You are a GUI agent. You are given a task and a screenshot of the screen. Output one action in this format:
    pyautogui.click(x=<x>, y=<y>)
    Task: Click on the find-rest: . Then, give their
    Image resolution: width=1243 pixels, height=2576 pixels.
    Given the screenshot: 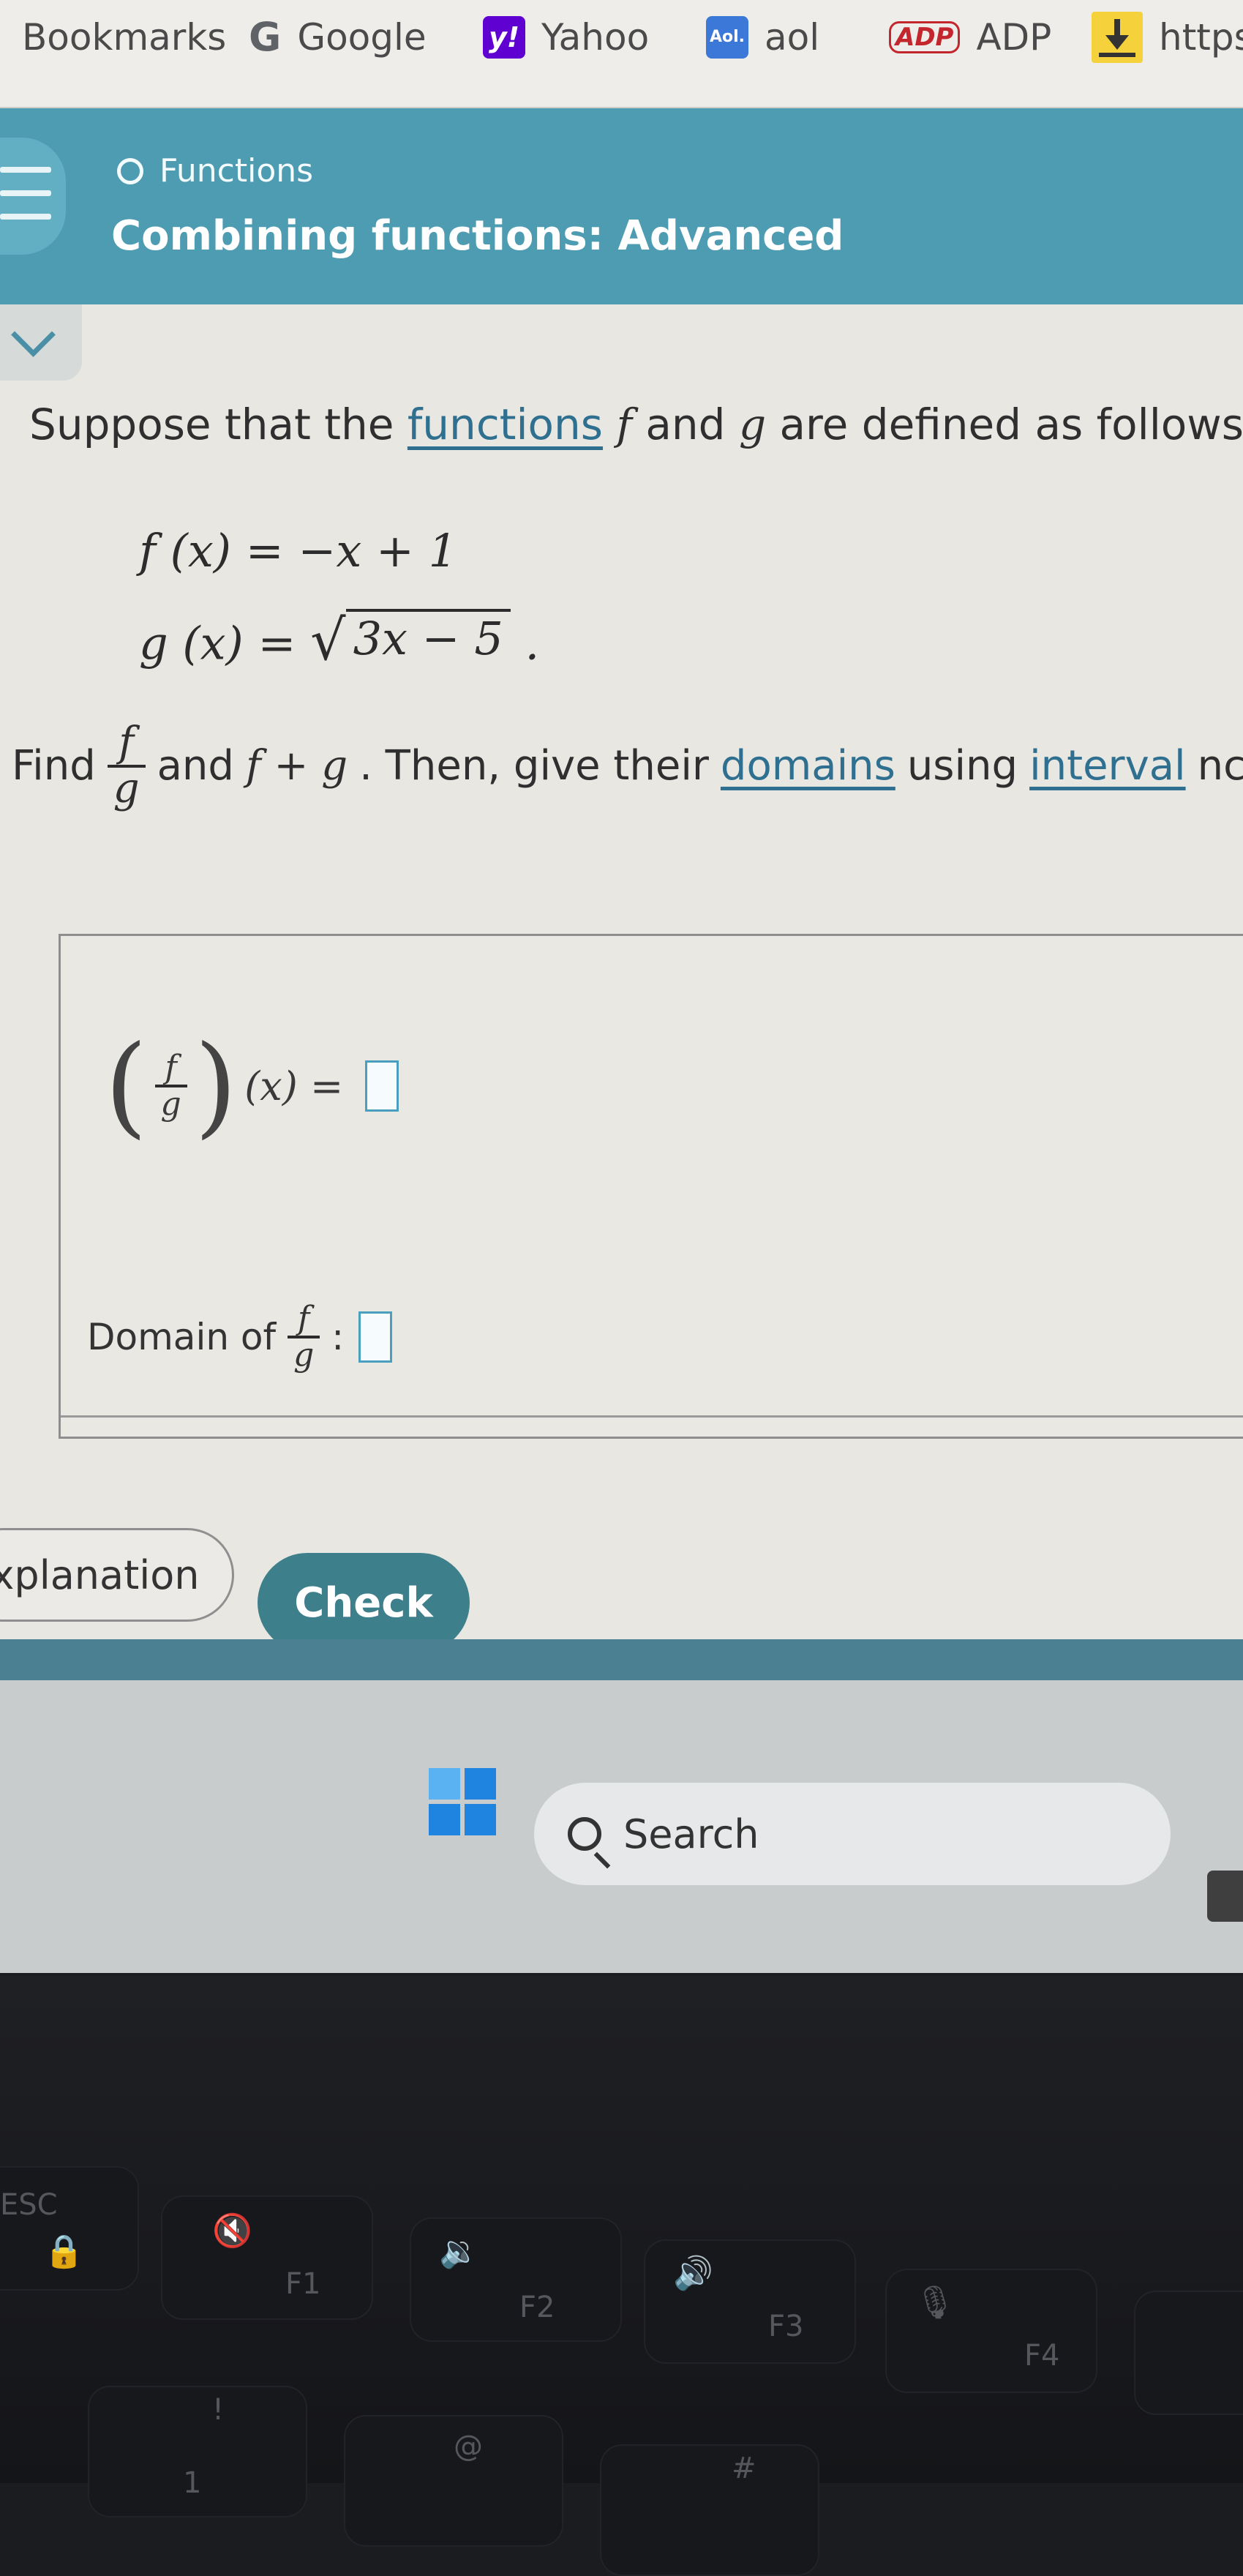 What is the action you would take?
    pyautogui.click(x=534, y=766)
    